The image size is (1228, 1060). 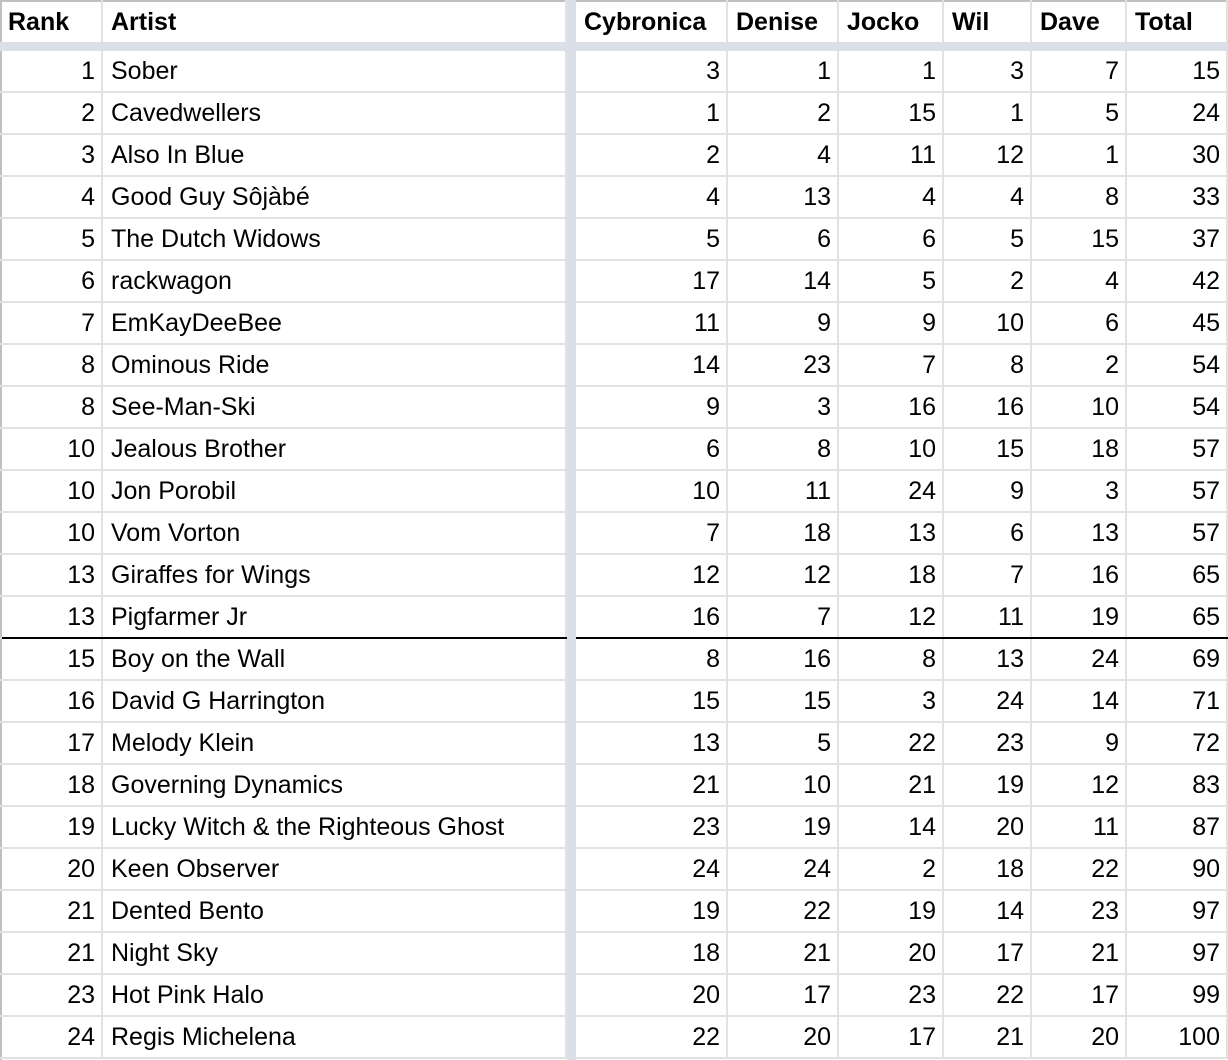 I want to click on cell-total: 54, so click(x=1177, y=408).